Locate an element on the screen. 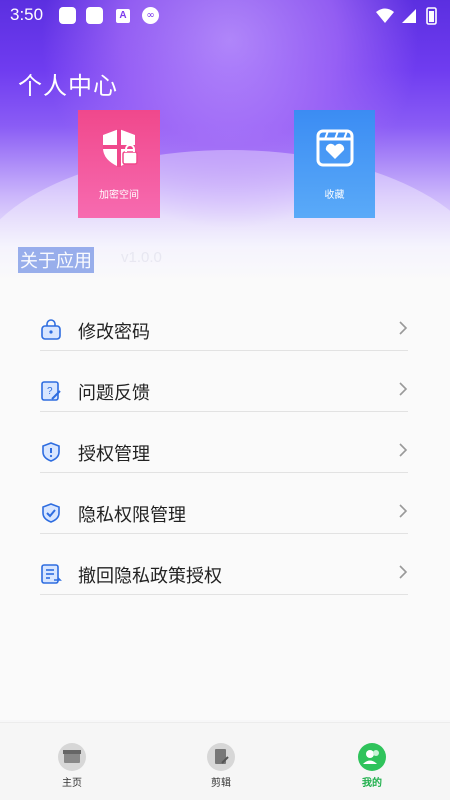 Image resolution: width=450 pixels, height=800 pixels. shield-lock-icon is located at coordinates (120, 148).